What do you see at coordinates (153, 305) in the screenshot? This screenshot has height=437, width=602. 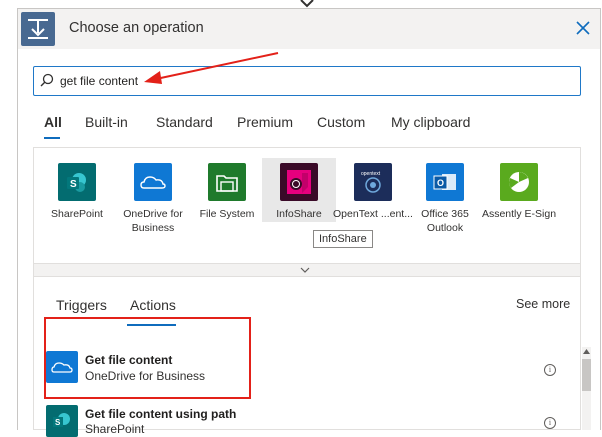 I see `tab-actions: Actions` at bounding box center [153, 305].